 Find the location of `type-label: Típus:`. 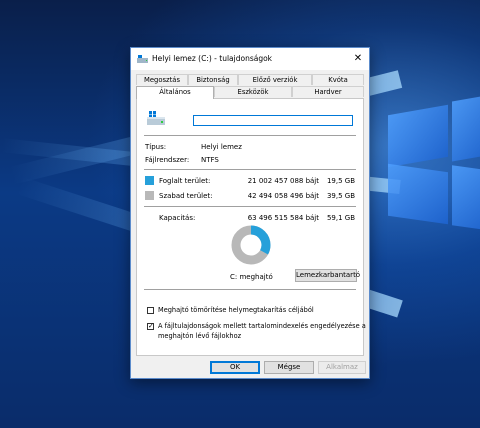

type-label: Típus: is located at coordinates (156, 147).